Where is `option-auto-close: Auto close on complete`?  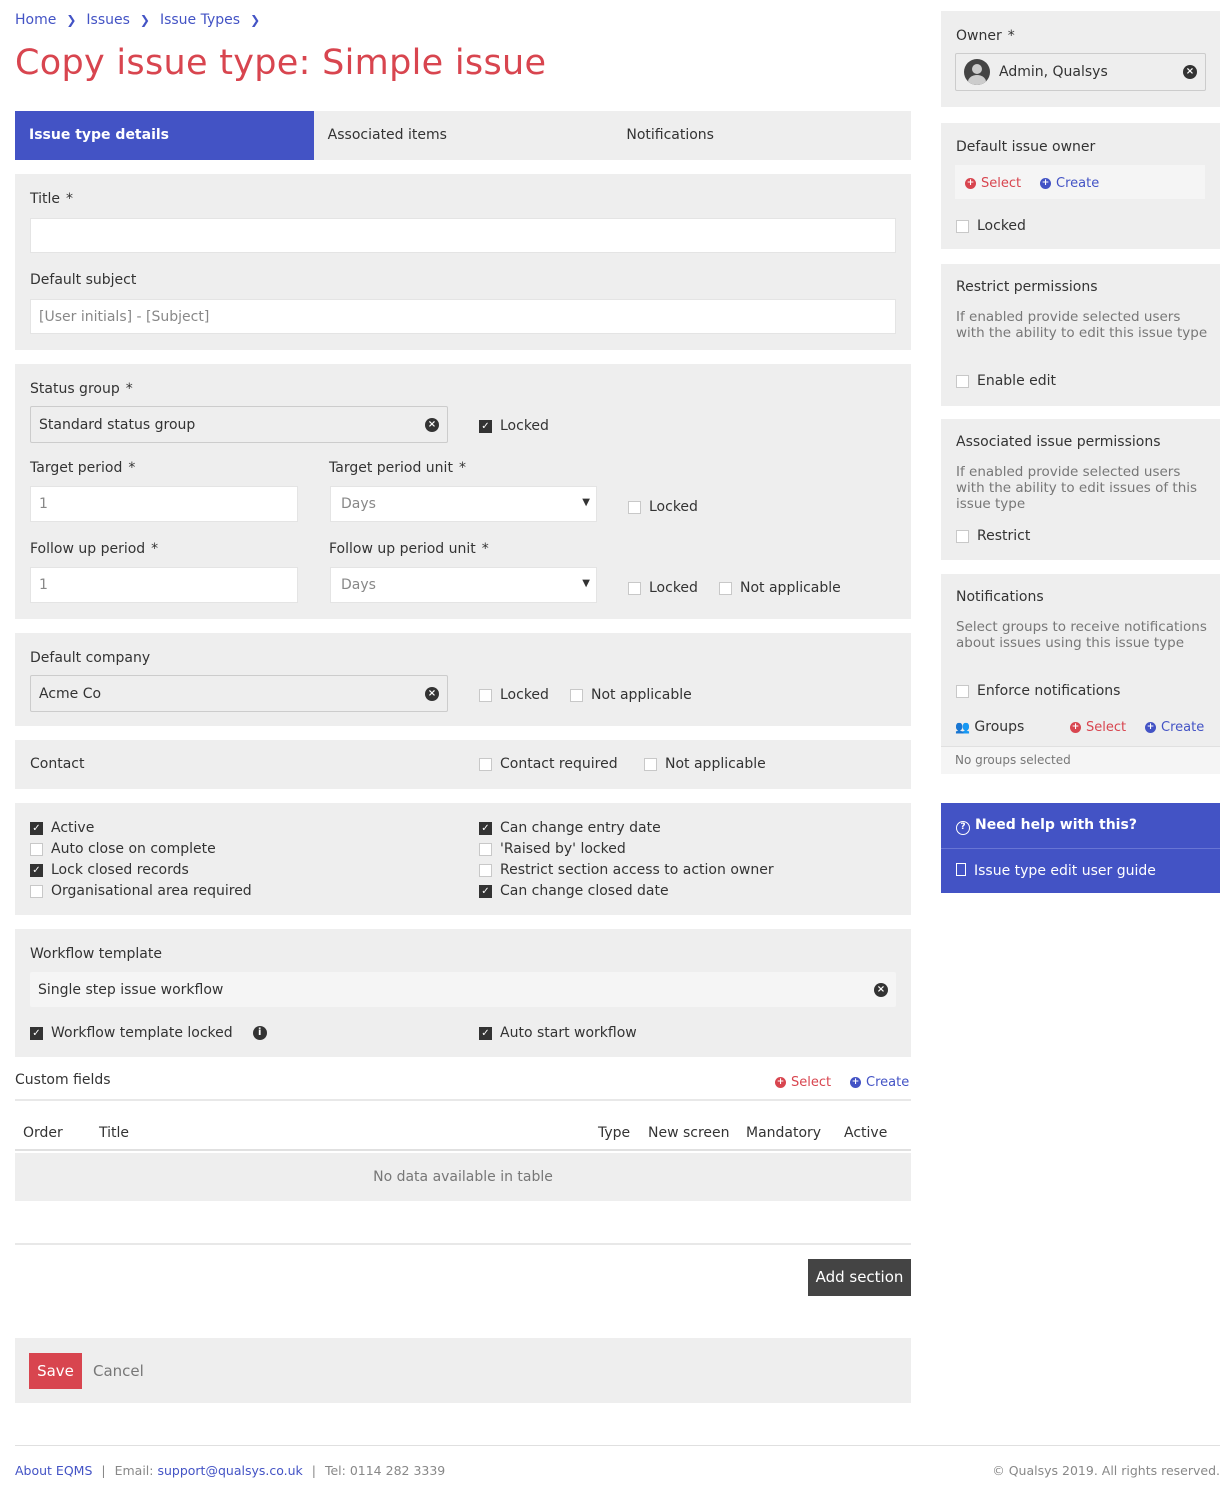
option-auto-close: Auto close on complete is located at coordinates (123, 849).